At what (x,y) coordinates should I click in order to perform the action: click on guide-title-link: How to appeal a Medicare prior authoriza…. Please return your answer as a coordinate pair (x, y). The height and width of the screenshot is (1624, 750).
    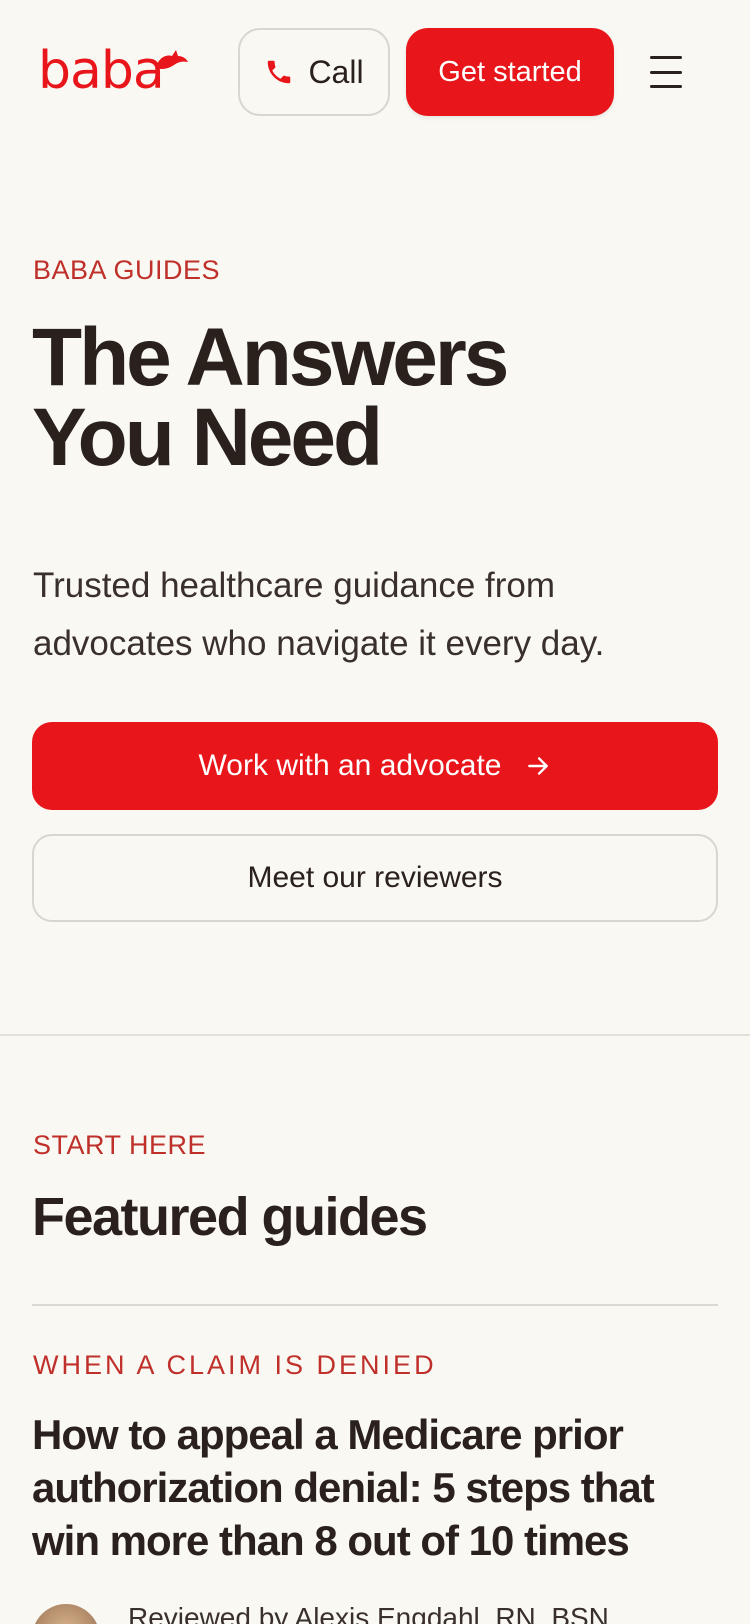
    Looking at the image, I should click on (375, 1487).